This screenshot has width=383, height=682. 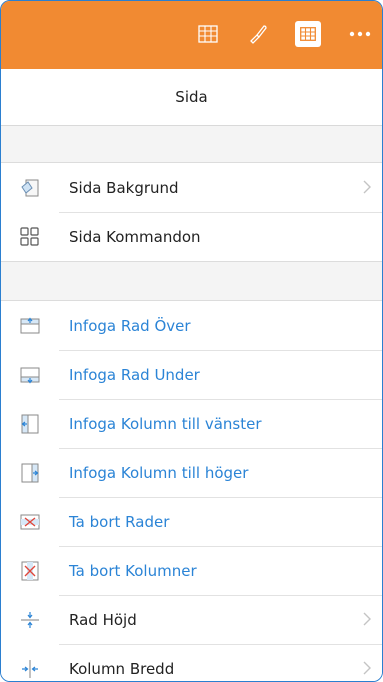 I want to click on menu-item-label: Infoga Kolumn till höger, so click(x=159, y=472).